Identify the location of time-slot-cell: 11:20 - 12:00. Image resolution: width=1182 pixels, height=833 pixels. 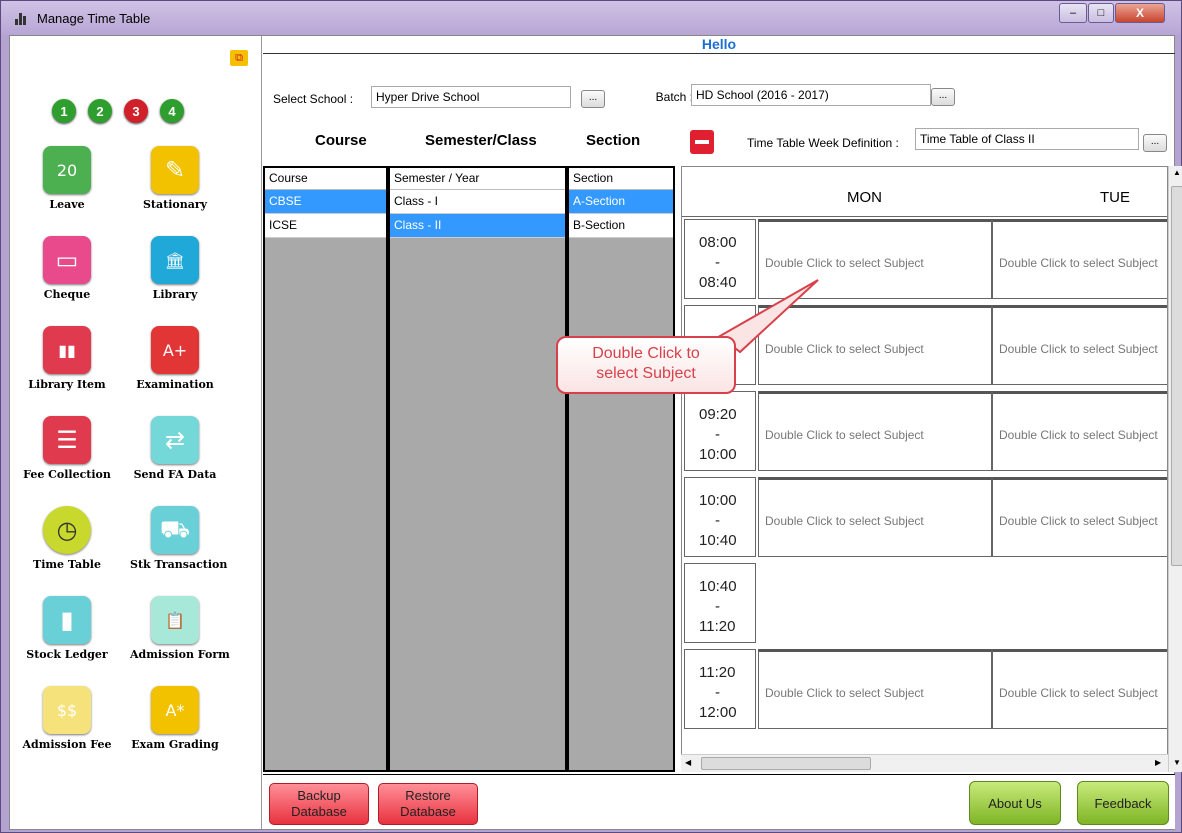
(720, 689).